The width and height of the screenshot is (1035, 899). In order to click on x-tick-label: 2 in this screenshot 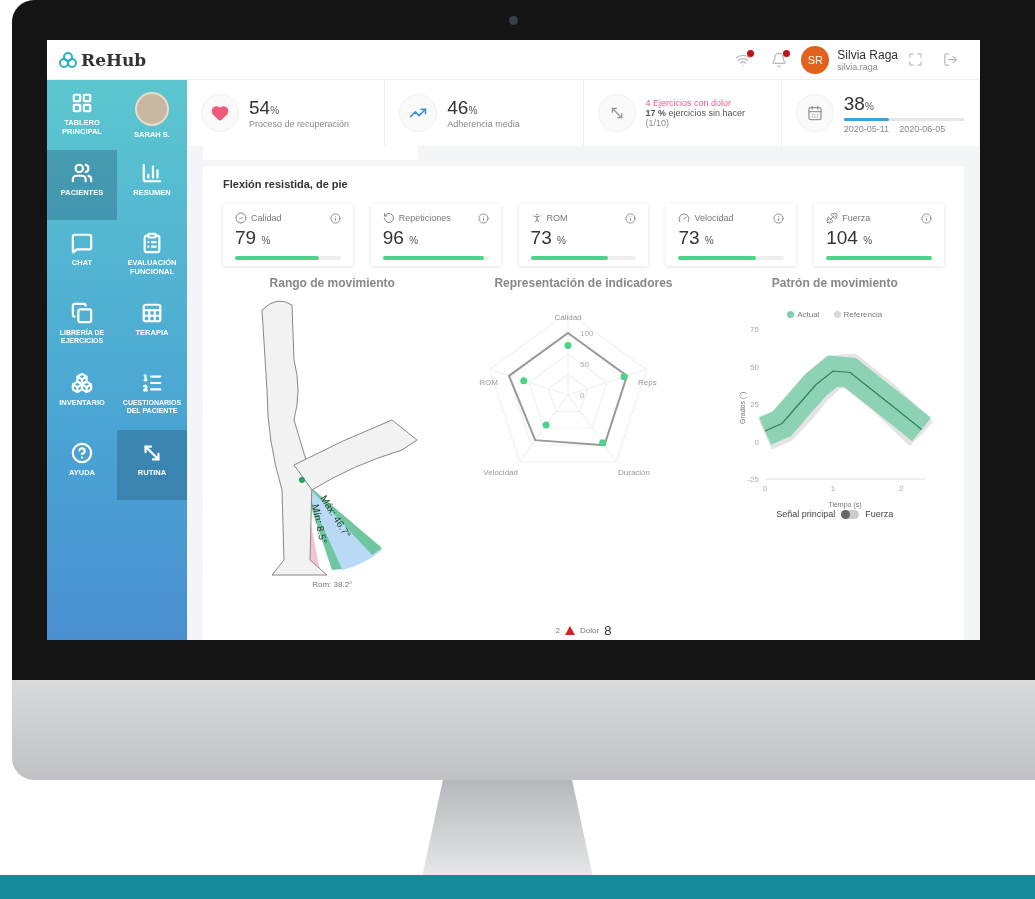, I will do `click(901, 488)`.